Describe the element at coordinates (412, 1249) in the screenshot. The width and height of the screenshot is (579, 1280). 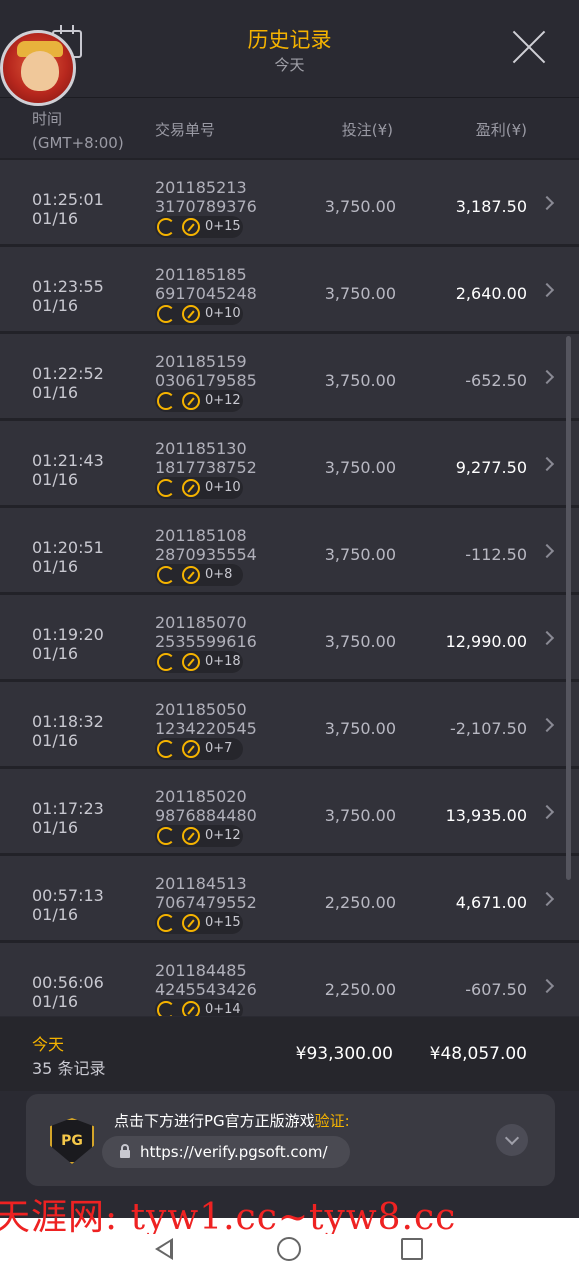
I see `recent-apps-icon` at that location.